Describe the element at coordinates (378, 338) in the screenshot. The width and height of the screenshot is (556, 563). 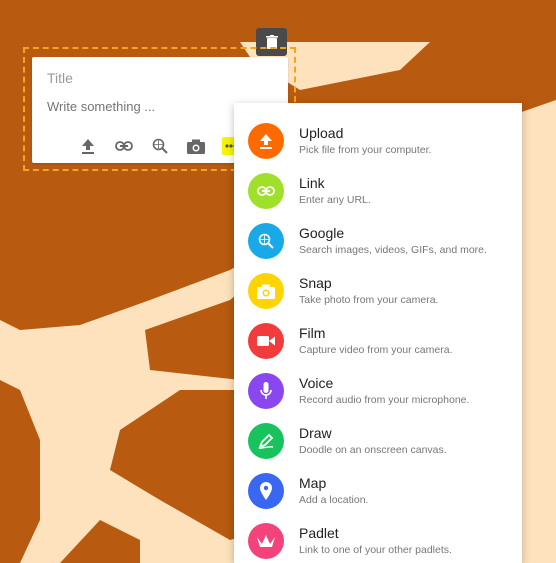
I see `menu-item-film: Film Capture video from your camera.` at that location.